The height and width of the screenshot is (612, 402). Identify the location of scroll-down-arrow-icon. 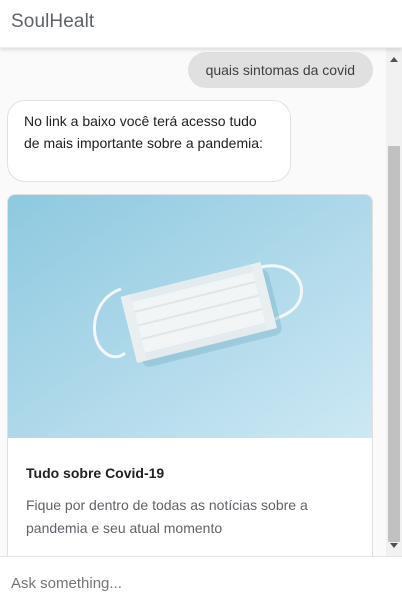
(394, 545).